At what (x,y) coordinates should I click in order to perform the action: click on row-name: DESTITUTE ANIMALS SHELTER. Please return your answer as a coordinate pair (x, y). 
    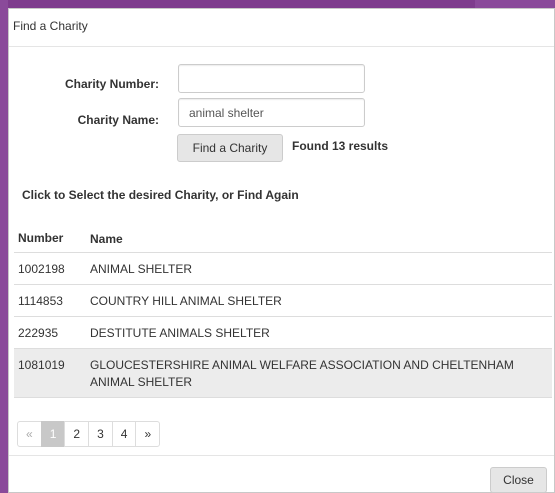
    Looking at the image, I should click on (180, 333).